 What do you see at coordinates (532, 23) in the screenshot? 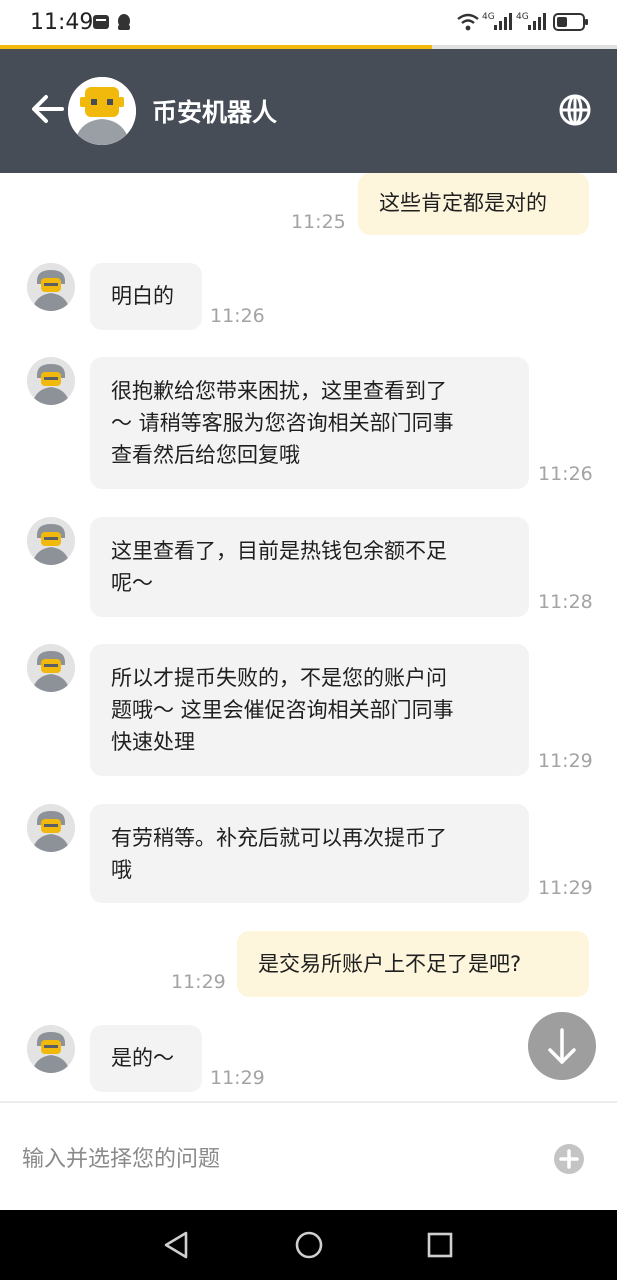
I see `signal-strength-icon-2: 4G` at bounding box center [532, 23].